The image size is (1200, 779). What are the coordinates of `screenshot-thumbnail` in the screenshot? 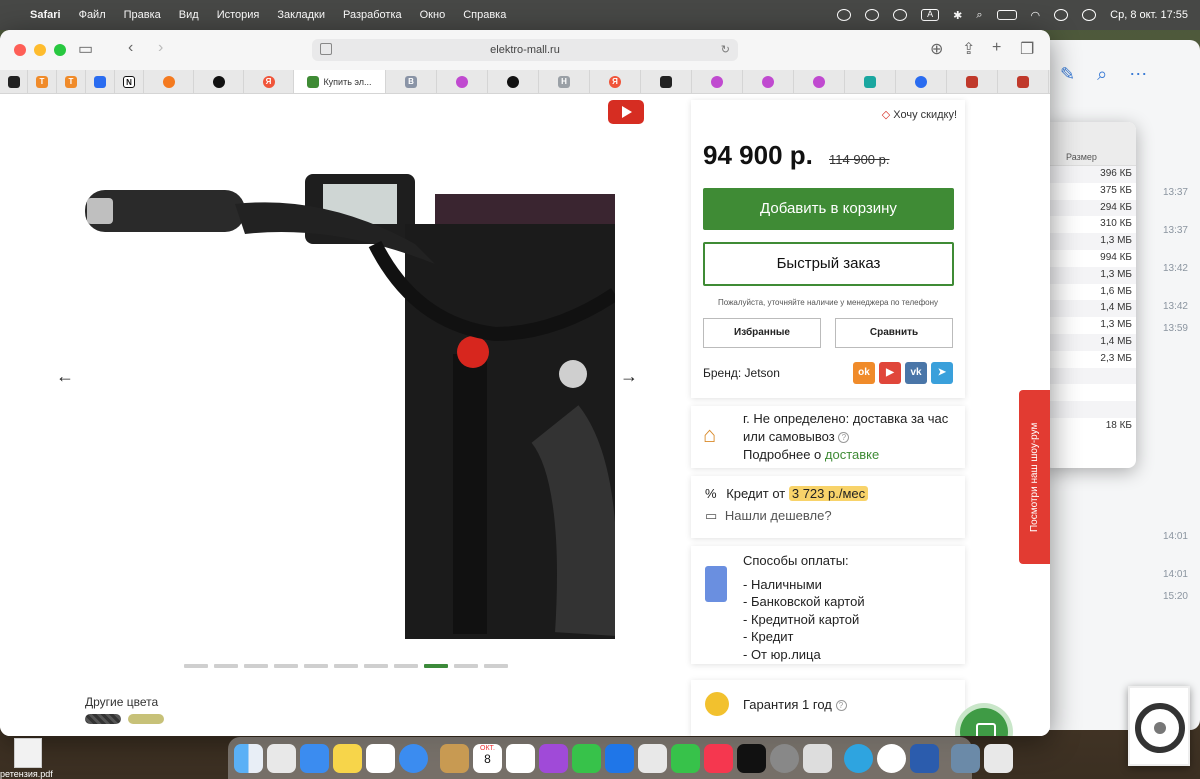 It's located at (1159, 726).